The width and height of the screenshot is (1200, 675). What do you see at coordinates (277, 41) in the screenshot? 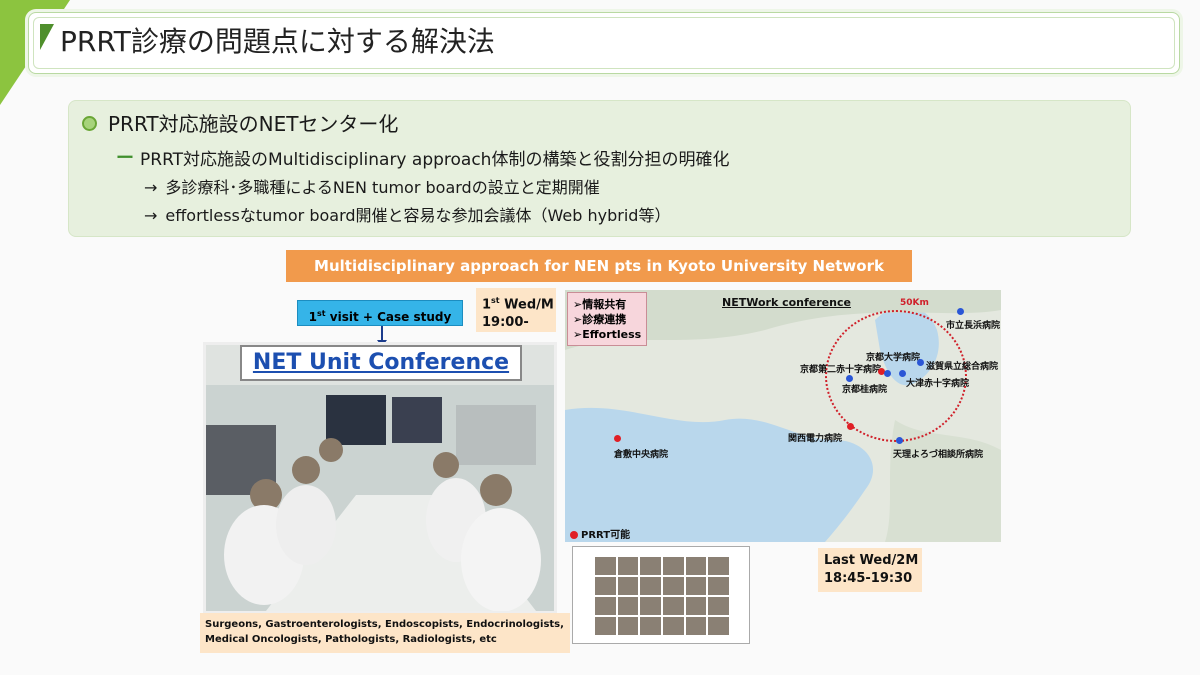
I see `page-title: PRRT診療の問題点に対する解決法` at bounding box center [277, 41].